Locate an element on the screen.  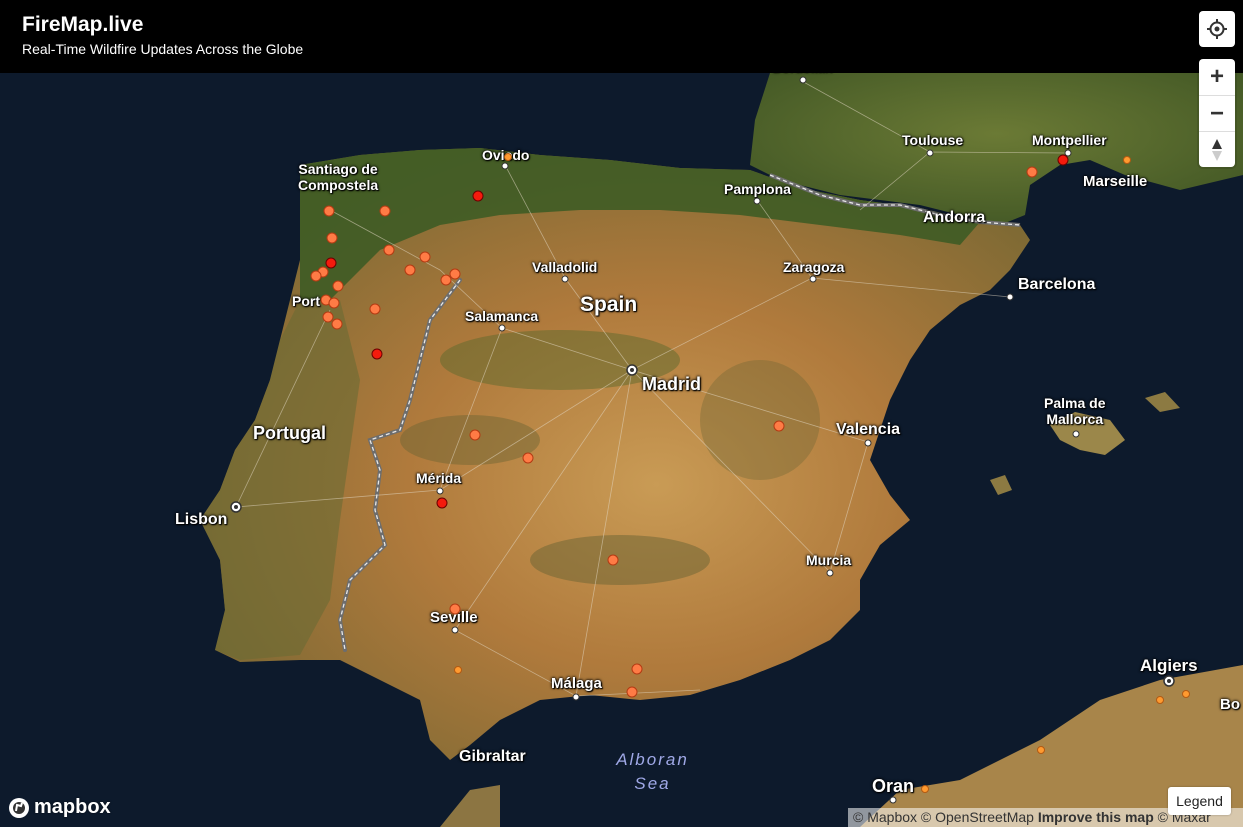
city-label-palma: Palma de Mallorca is located at coordinates (1074, 411).